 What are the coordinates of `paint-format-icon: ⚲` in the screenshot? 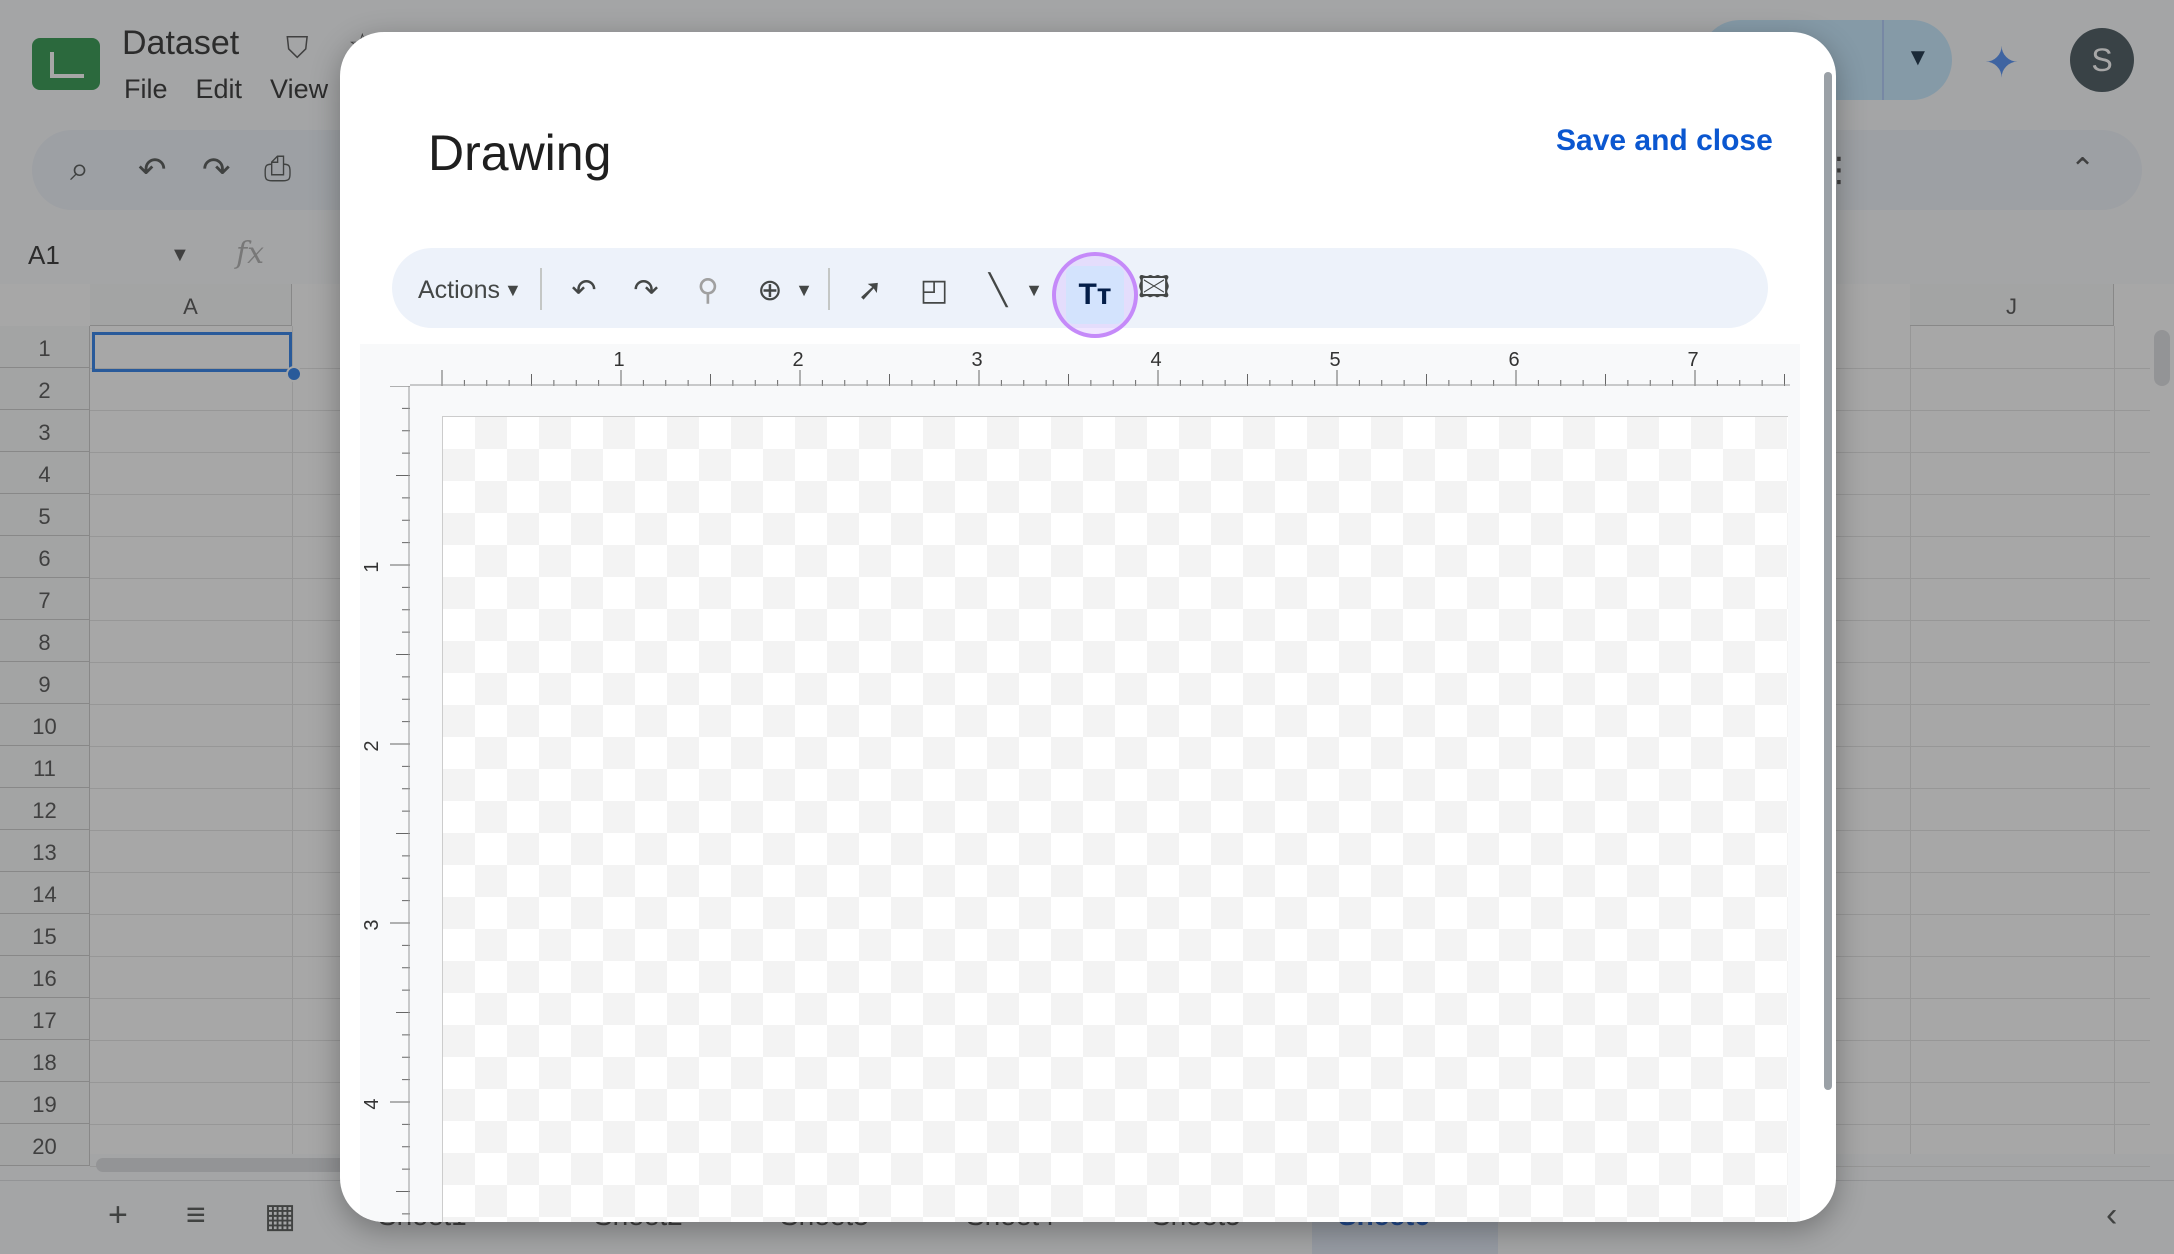 It's located at (708, 290).